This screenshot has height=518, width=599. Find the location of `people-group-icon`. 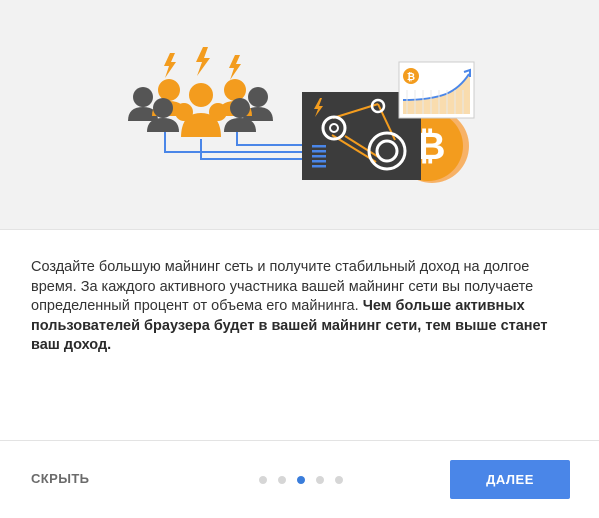

people-group-icon is located at coordinates (200, 109).